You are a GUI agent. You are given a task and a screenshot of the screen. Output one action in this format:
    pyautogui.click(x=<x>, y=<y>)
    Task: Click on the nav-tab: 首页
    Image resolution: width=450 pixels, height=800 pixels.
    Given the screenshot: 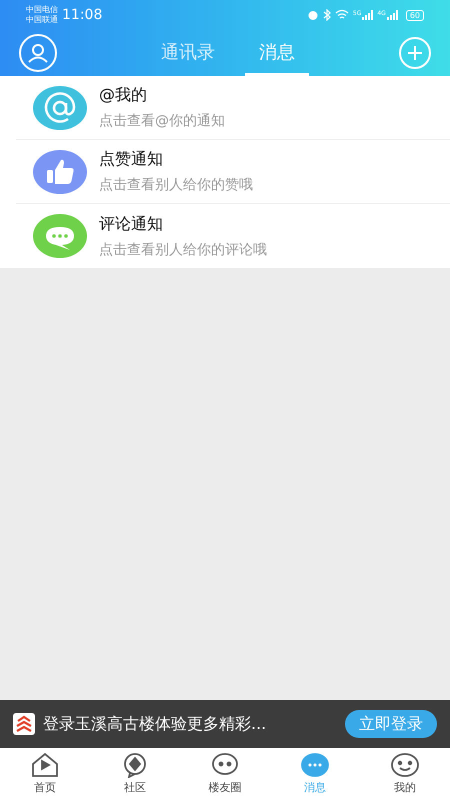 What is the action you would take?
    pyautogui.click(x=45, y=774)
    